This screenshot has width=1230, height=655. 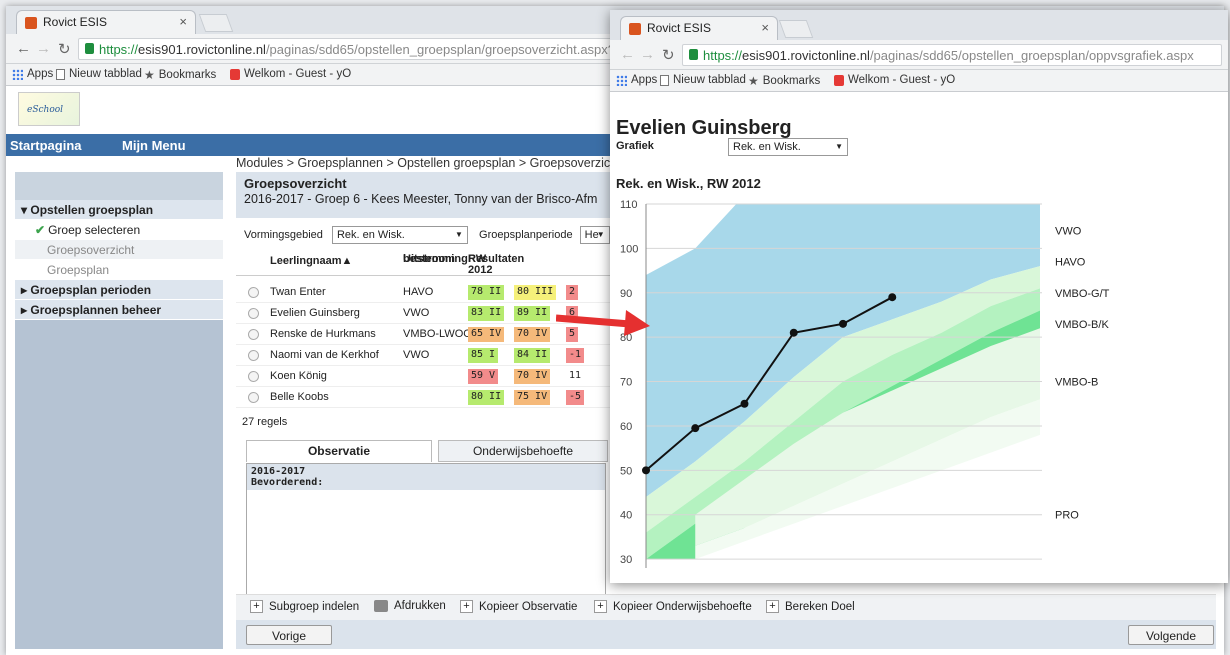 I want to click on result-diff-cell: -1, so click(x=575, y=355).